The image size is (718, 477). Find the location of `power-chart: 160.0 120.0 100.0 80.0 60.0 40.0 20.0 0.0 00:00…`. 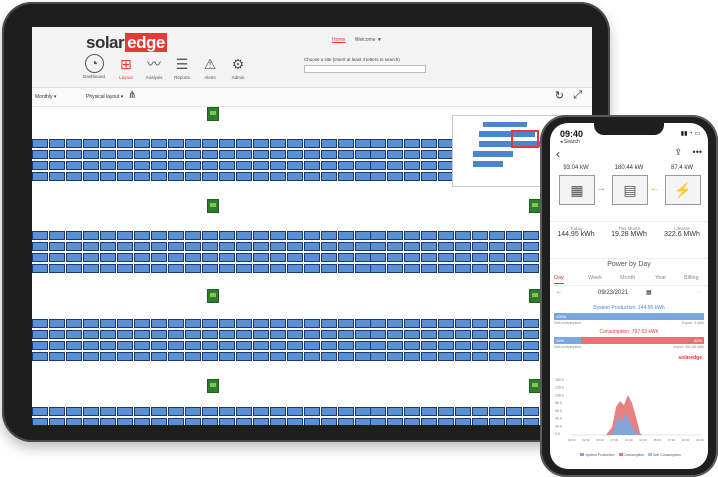

power-chart: 160.0 120.0 100.0 80.0 60.0 40.0 20.0 0.0 00:00… is located at coordinates (629, 412).